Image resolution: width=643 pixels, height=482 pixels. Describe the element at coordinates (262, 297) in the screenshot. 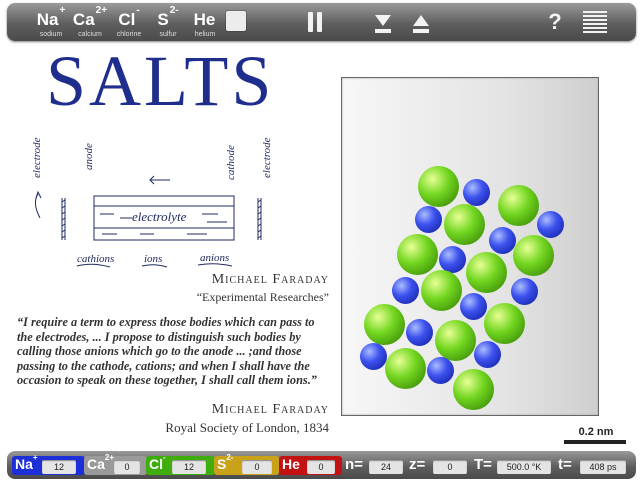

I see `citation-work: “Experimental Researches”` at that location.